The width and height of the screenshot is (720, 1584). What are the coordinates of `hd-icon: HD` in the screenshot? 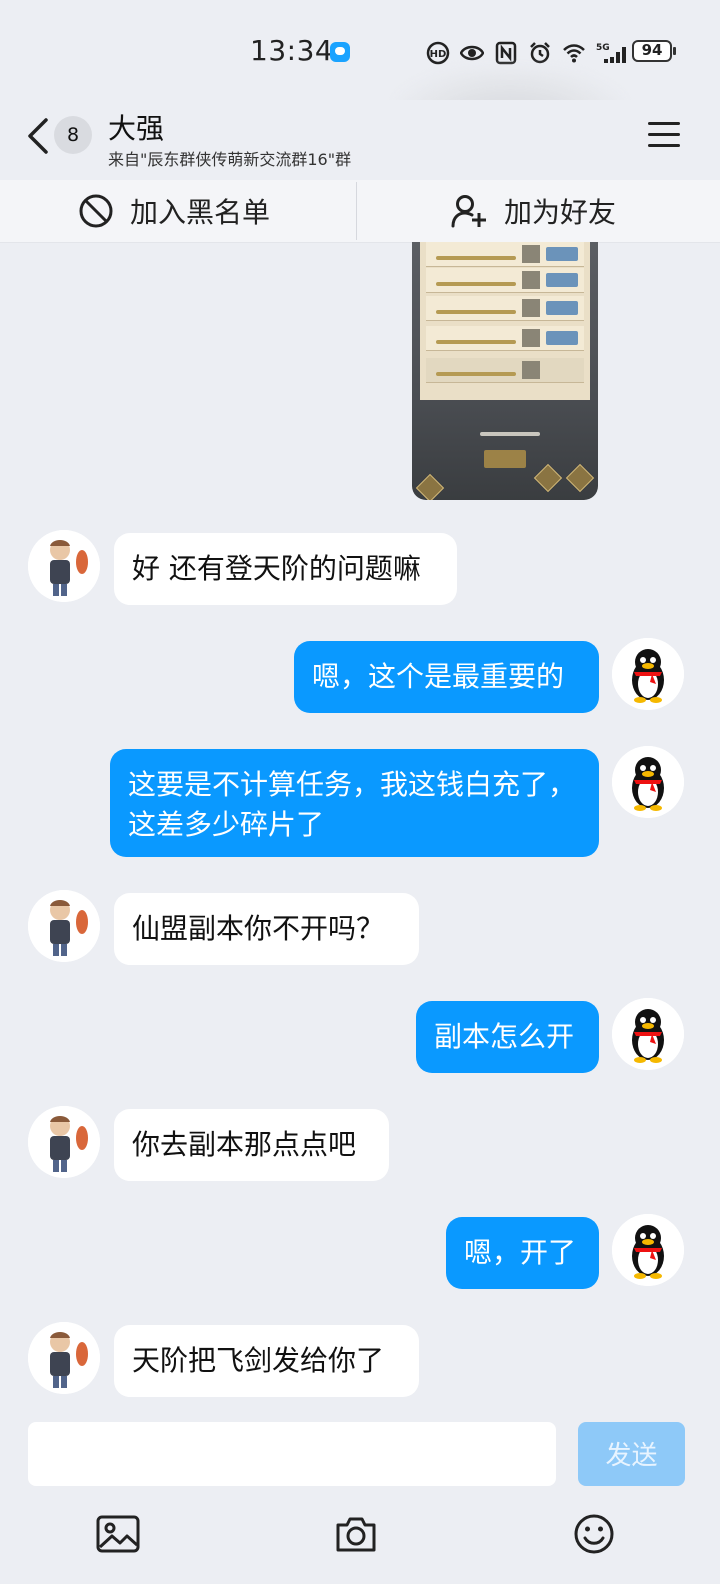 It's located at (438, 53).